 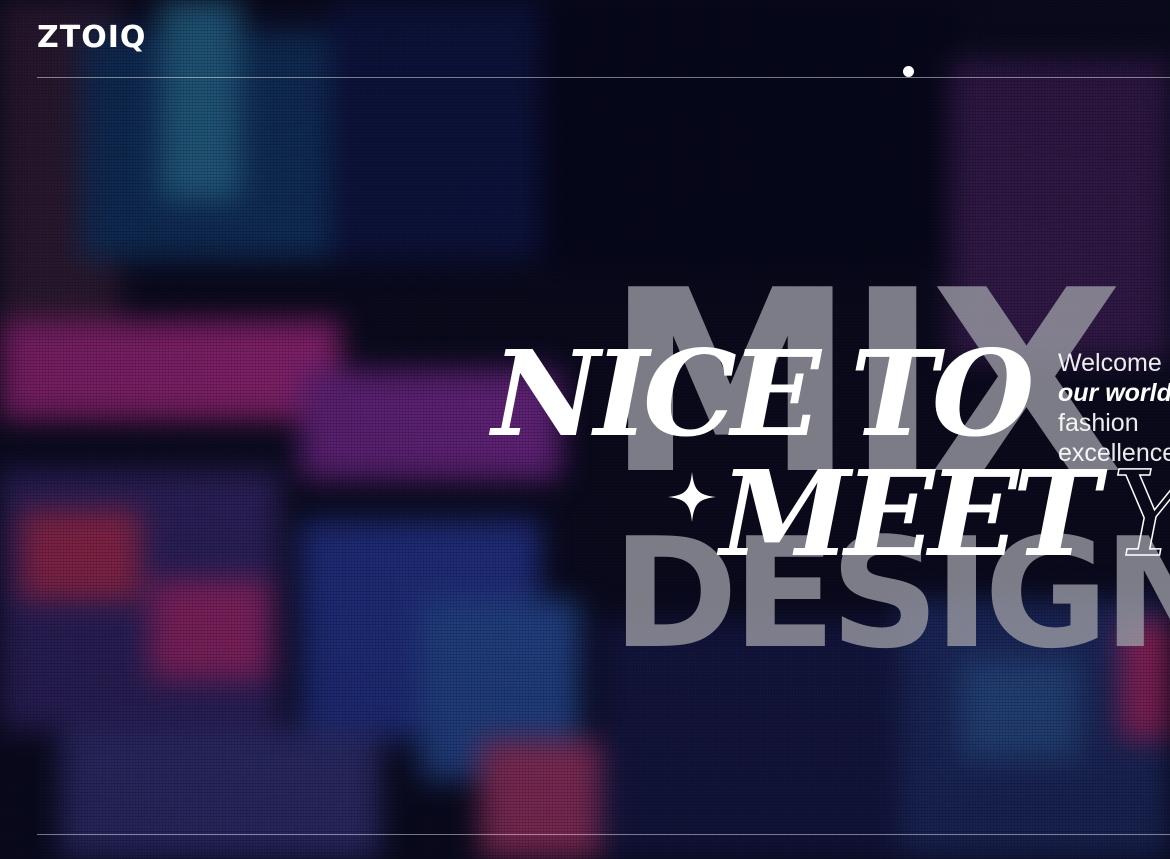 I want to click on intro-line2: our world o, so click(x=1114, y=393).